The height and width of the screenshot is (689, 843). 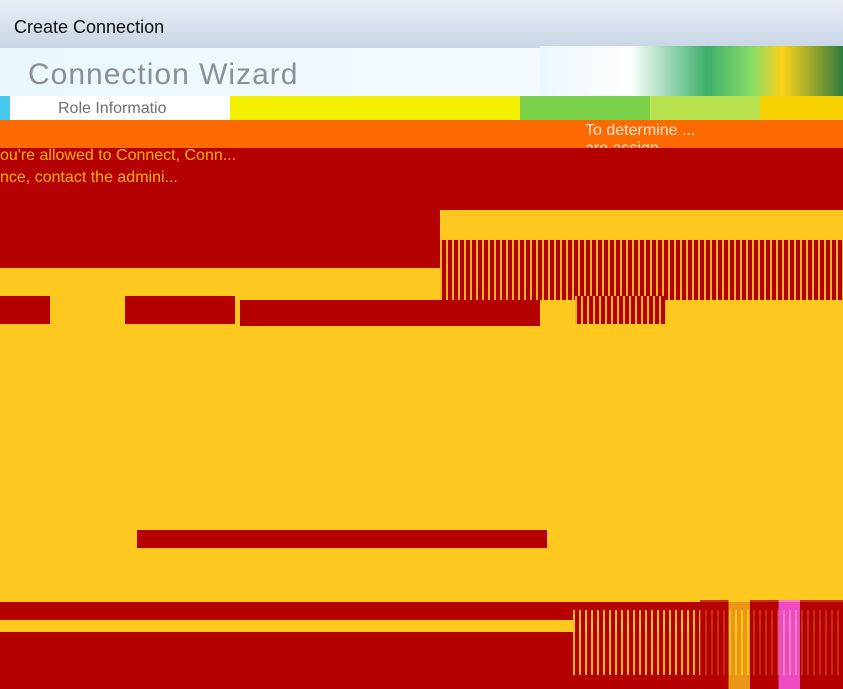 What do you see at coordinates (771, 644) in the screenshot?
I see `footer-pixel-noise` at bounding box center [771, 644].